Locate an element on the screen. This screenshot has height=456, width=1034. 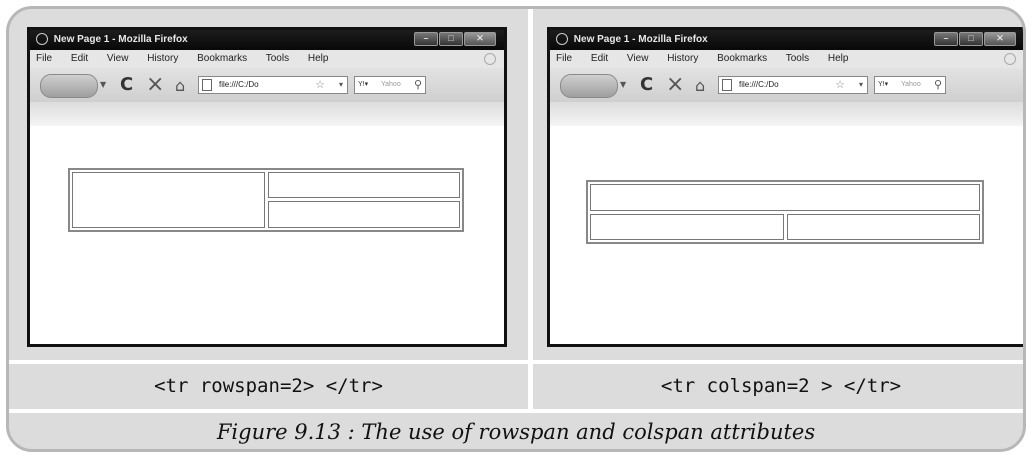
rowspan-caption: <tr rowspan=2> </tr> is located at coordinates (268, 386).